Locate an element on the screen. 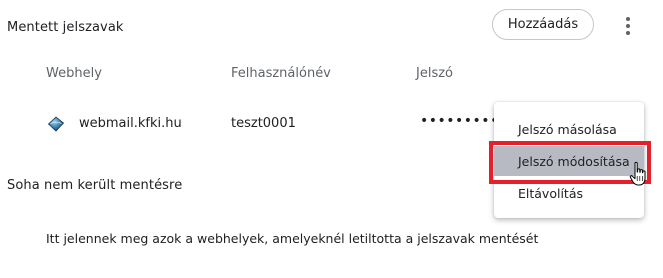 This screenshot has height=278, width=663. globe-favicon-icon is located at coordinates (56, 124).